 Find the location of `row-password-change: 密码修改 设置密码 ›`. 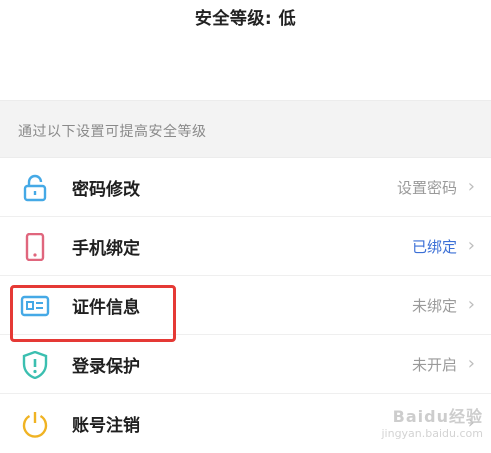

row-password-change: 密码修改 设置密码 › is located at coordinates (245, 187).